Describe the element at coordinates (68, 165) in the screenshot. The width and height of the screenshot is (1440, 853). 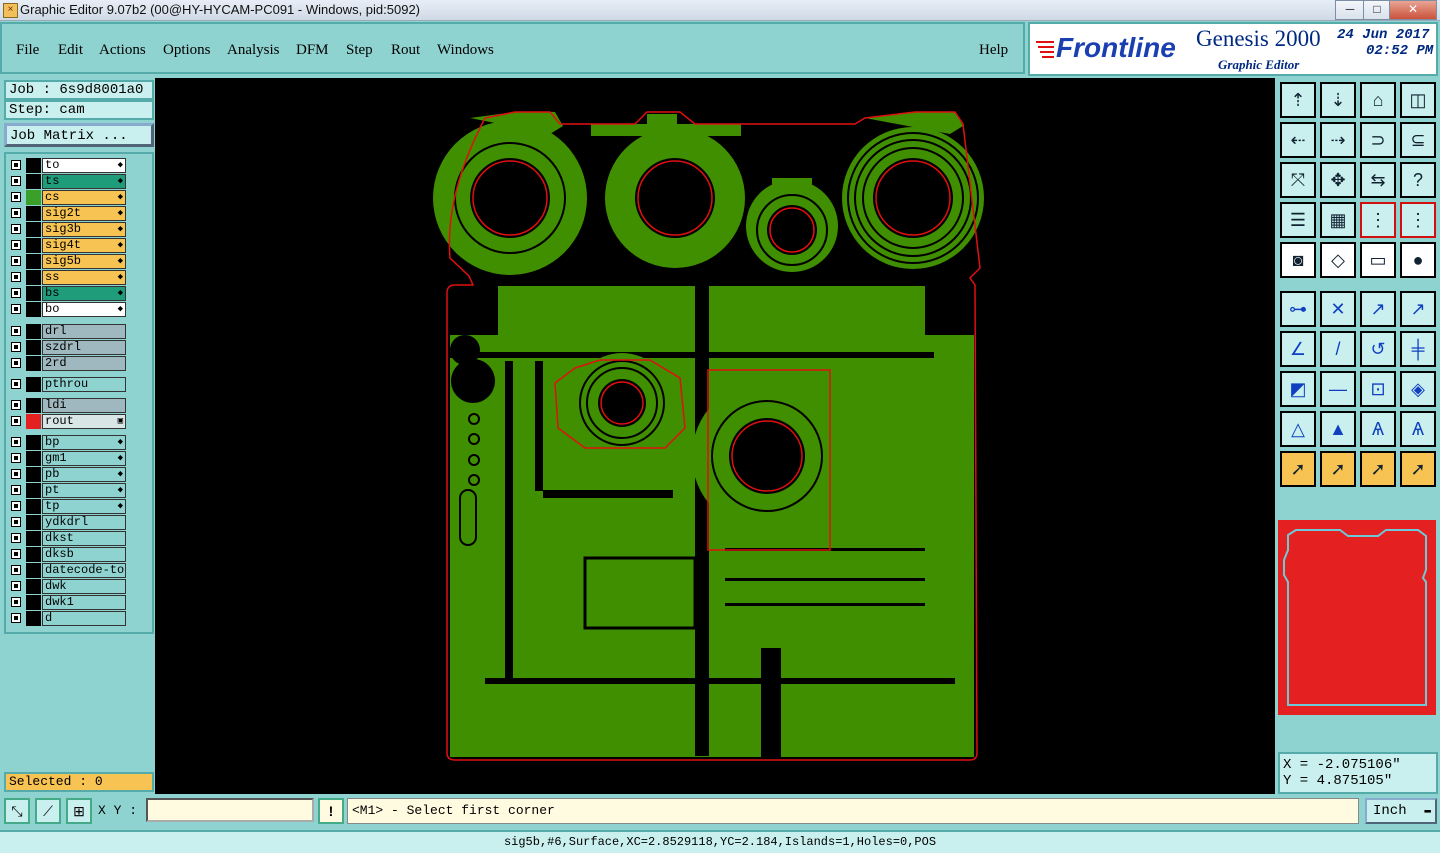
I see `layer-row-to: to ◆` at that location.